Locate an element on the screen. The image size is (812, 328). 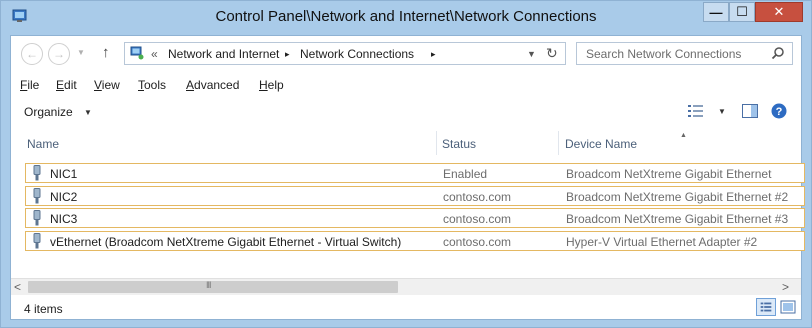
menu-tools: Tools is located at coordinates (152, 85).